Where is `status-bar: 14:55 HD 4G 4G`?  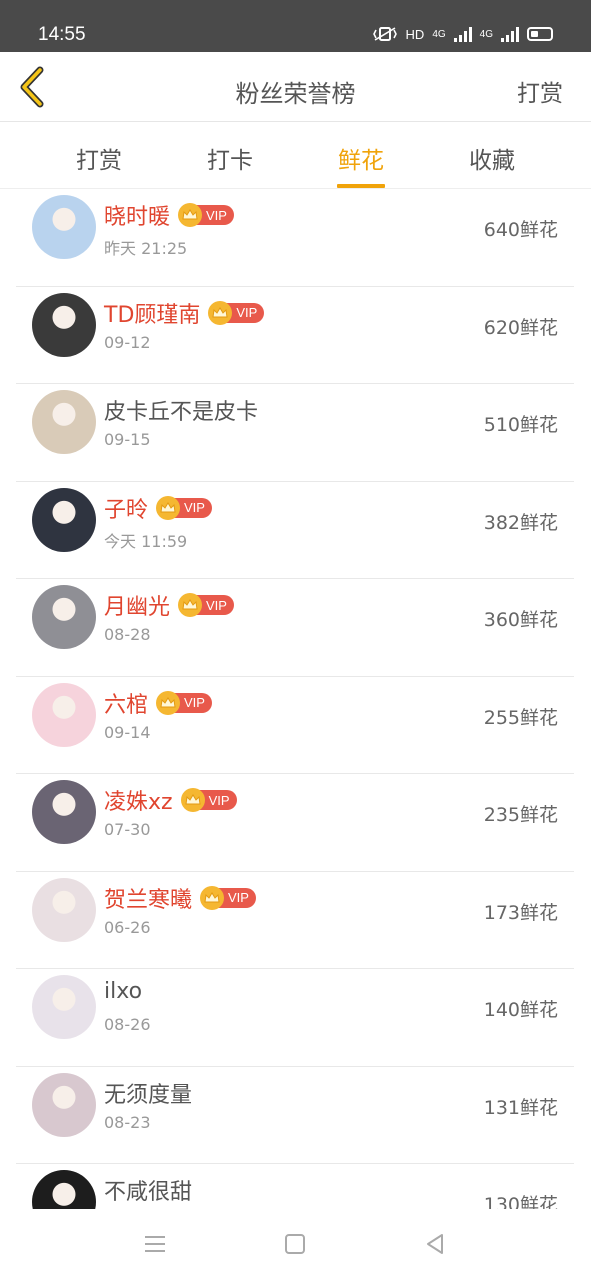
status-bar: 14:55 HD 4G 4G is located at coordinates (295, 26).